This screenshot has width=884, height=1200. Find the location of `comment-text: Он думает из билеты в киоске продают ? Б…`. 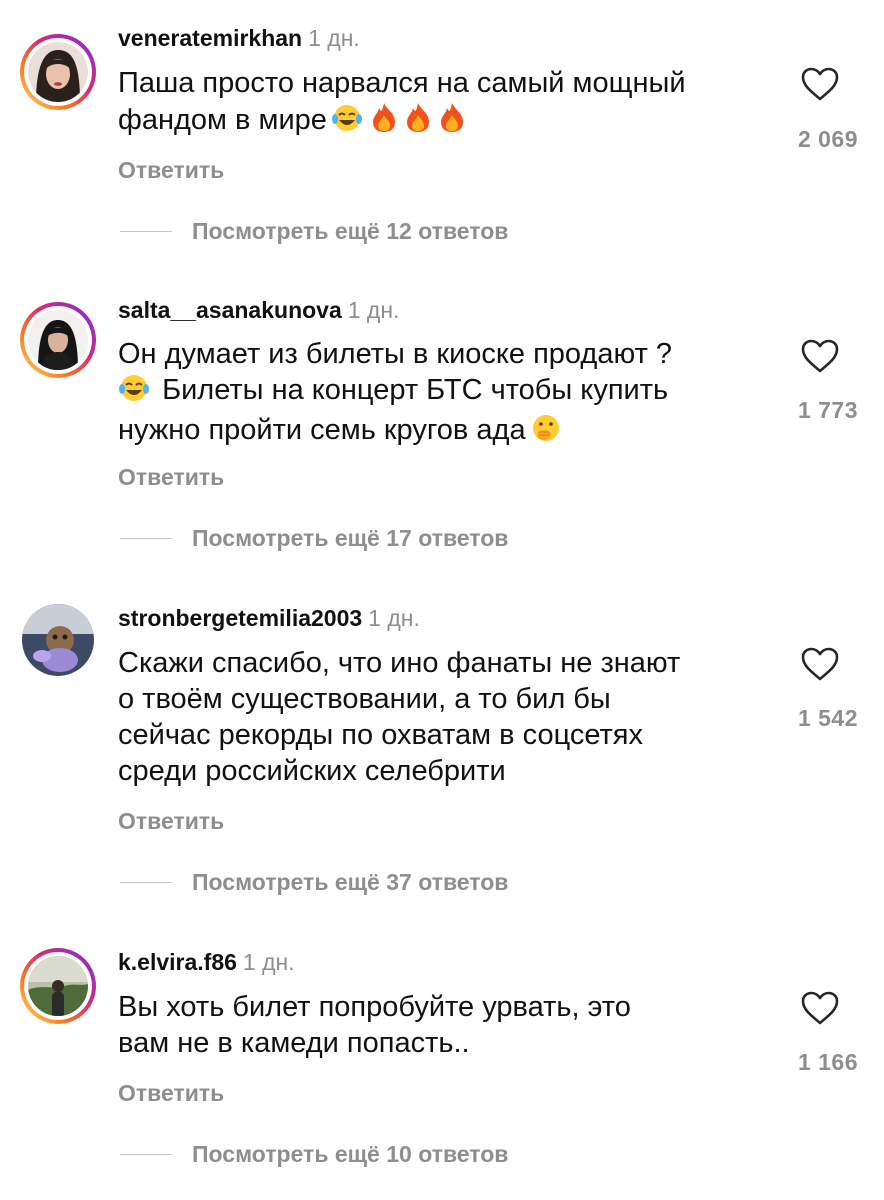

comment-text: Он думает из билеты в киоске продают ? Б… is located at coordinates (443, 394).